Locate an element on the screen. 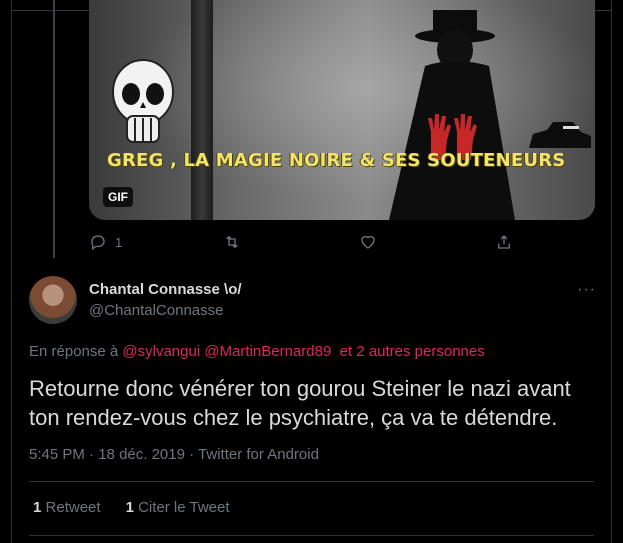  quotes-label: Citer le Tweet is located at coordinates (184, 507).